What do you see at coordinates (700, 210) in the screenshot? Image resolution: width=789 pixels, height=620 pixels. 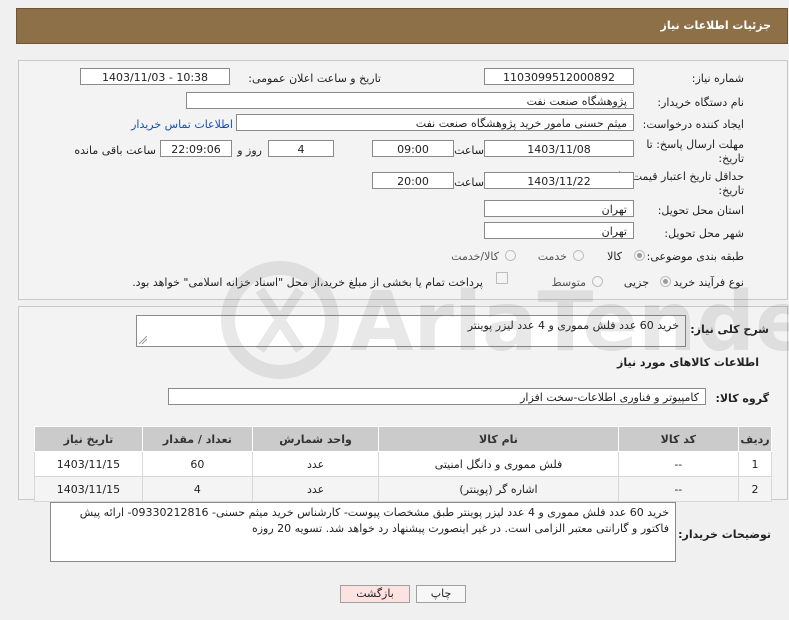 I see `province-label: استان محل تحویل:` at bounding box center [700, 210].